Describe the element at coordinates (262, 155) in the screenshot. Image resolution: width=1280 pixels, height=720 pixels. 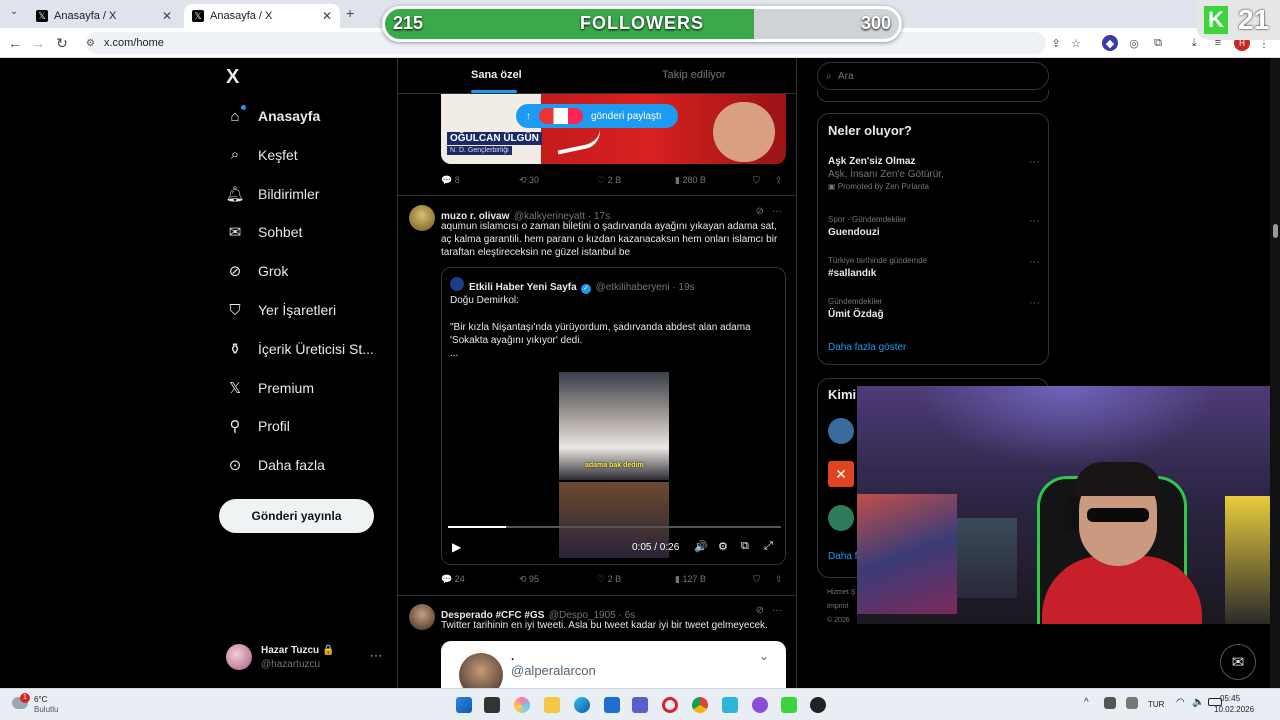
I see `nav-item-keşfet: ⌕ Keşfet` at that location.